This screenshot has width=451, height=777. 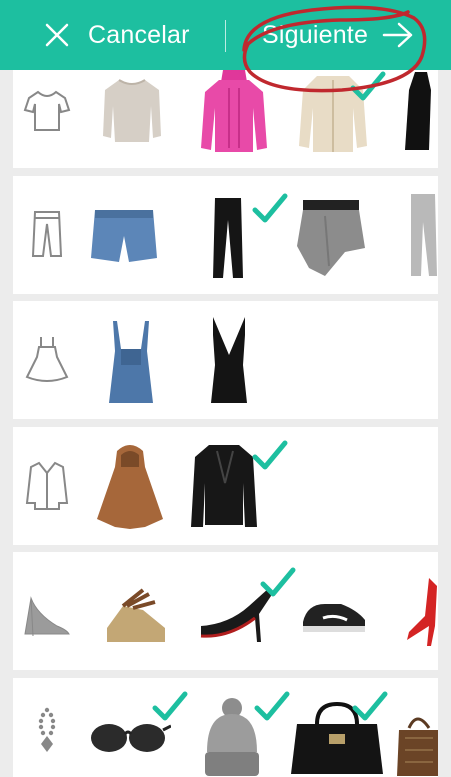 I want to click on category-row-dresses, so click(x=225, y=360).